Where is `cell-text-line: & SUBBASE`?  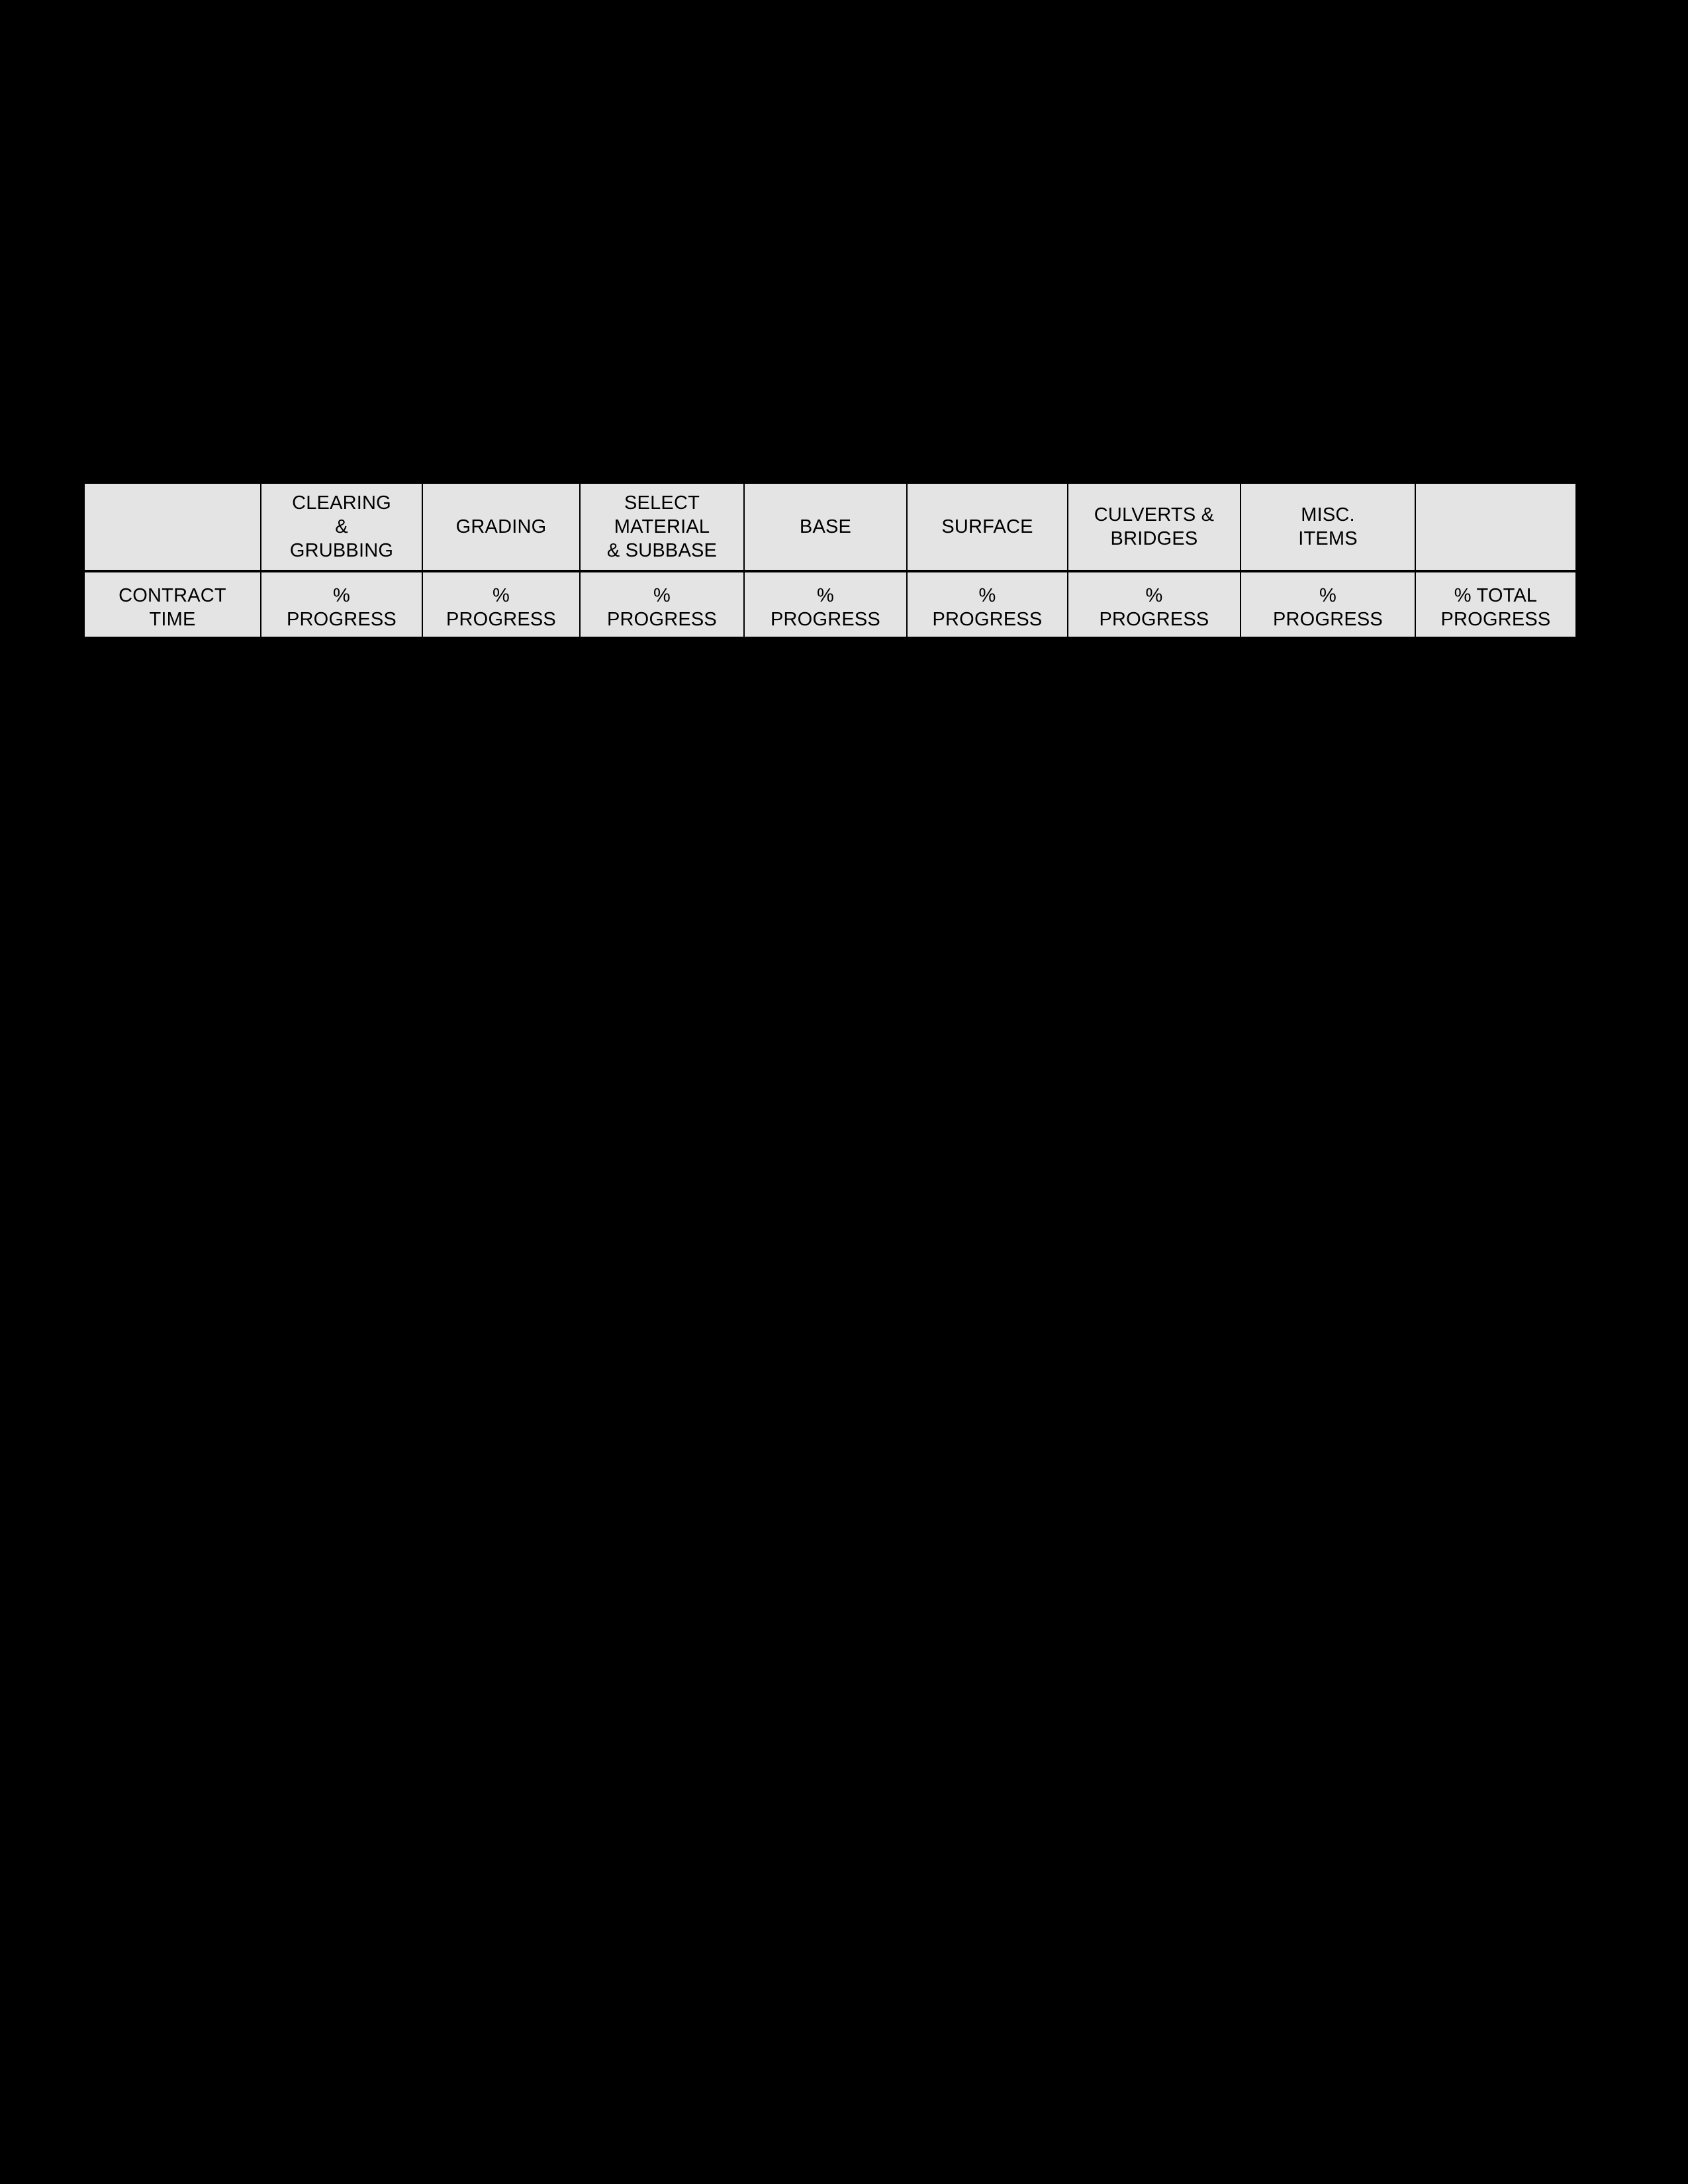 cell-text-line: & SUBBASE is located at coordinates (662, 551).